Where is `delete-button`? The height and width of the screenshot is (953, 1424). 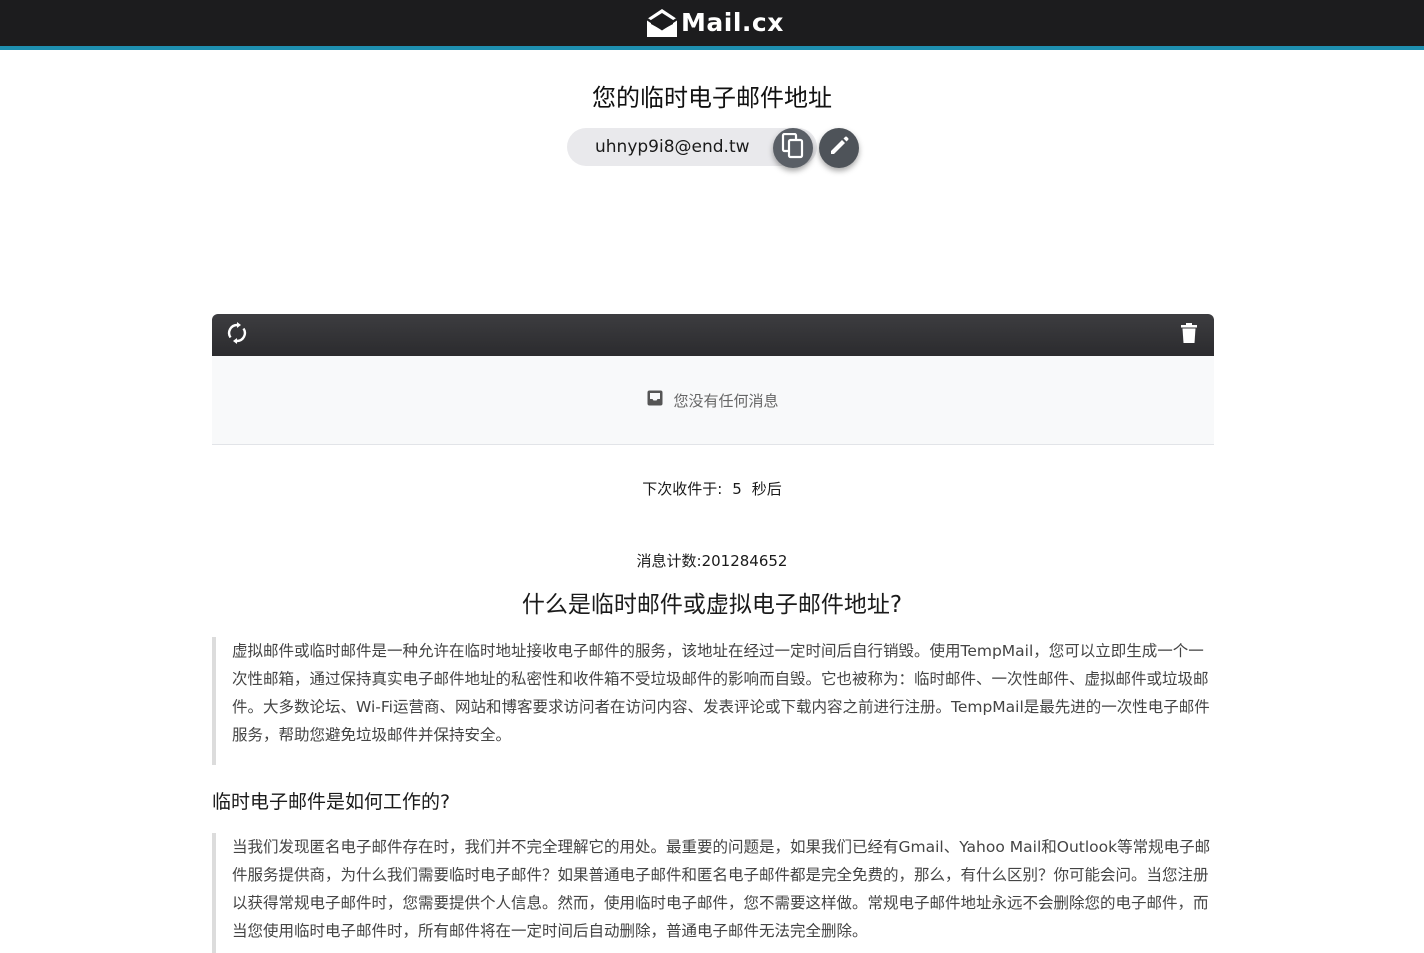 delete-button is located at coordinates (1189, 335).